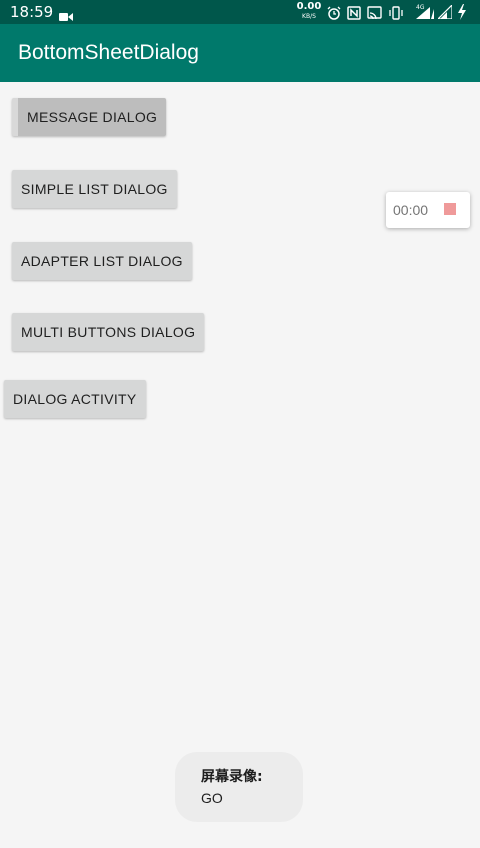 Image resolution: width=480 pixels, height=848 pixels. I want to click on video-record-icon, so click(66, 14).